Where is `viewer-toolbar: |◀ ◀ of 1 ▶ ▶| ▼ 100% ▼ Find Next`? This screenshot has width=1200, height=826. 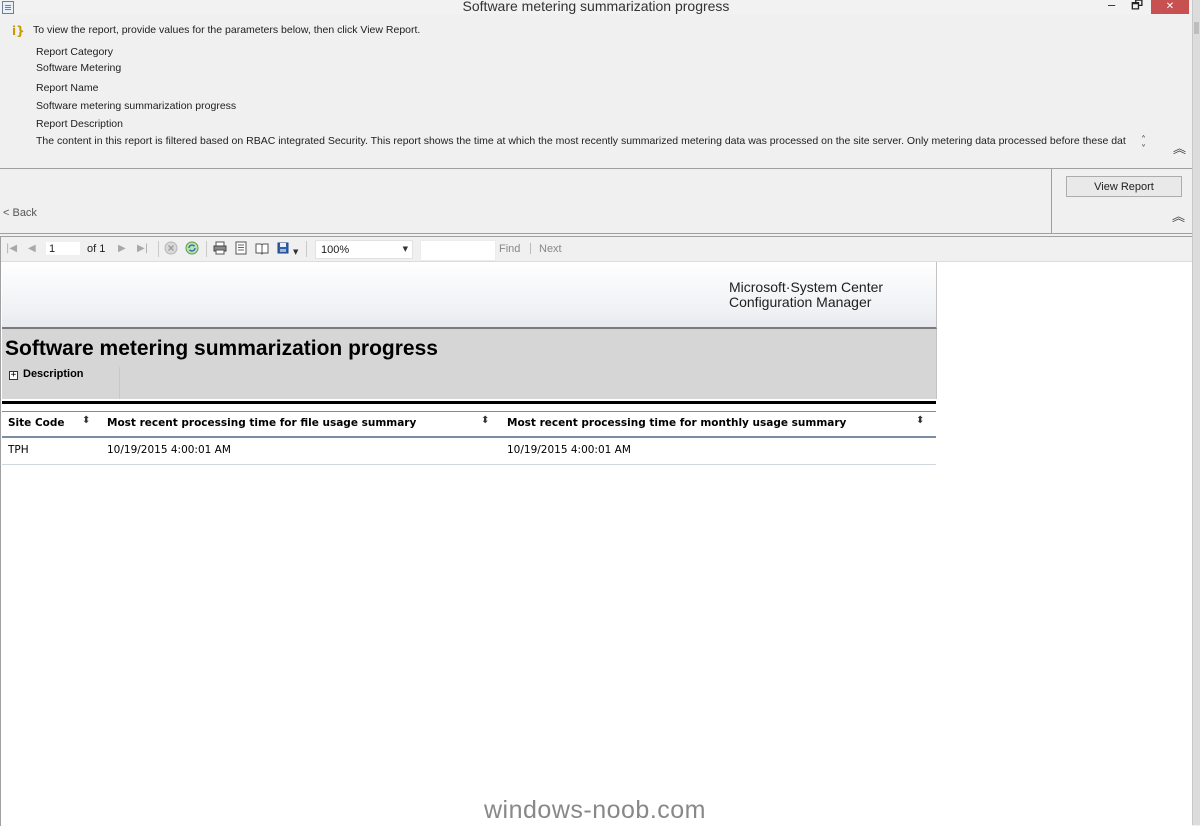
viewer-toolbar: |◀ ◀ of 1 ▶ ▶| ▼ 100% ▼ Find Next is located at coordinates (596, 249).